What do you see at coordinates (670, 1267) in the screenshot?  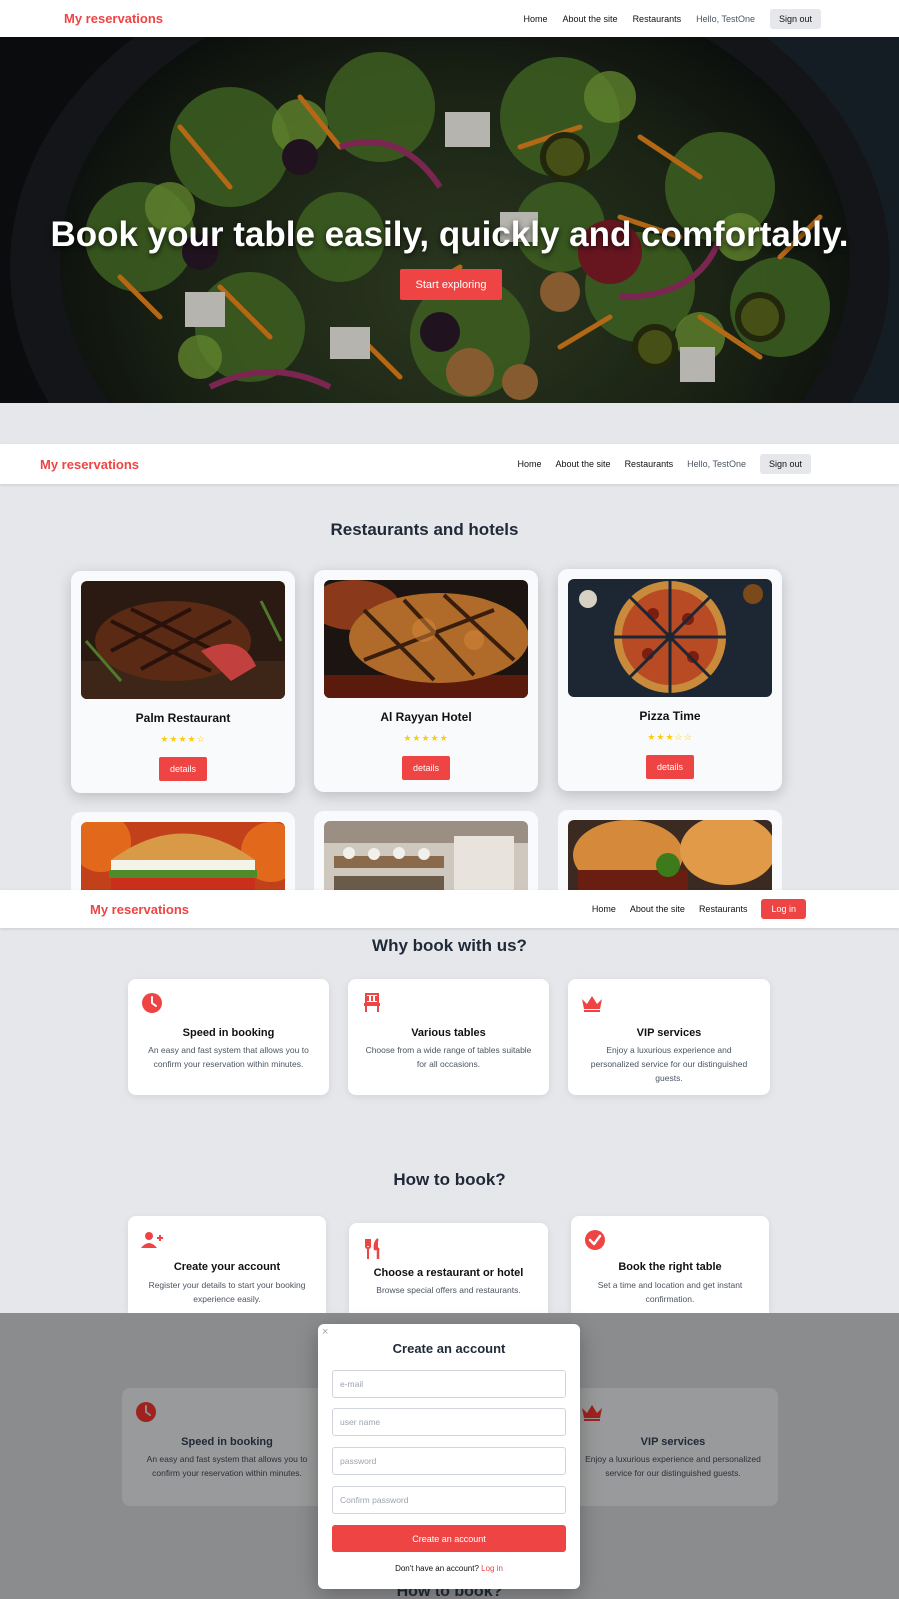 I see `step-title: Book the right table` at bounding box center [670, 1267].